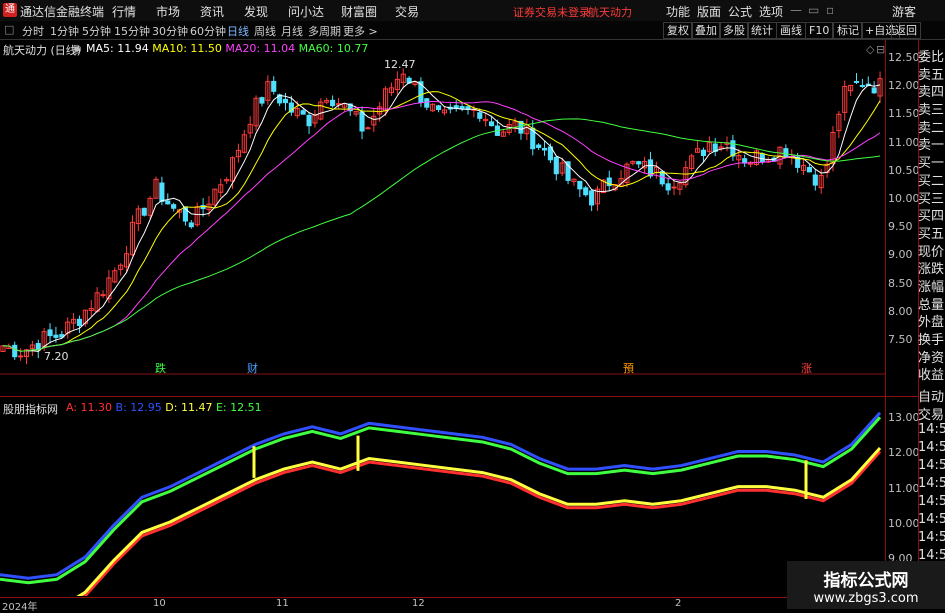 The height and width of the screenshot is (613, 945). Describe the element at coordinates (256, 11) in the screenshot. I see `menu-item-discover: 发现` at that location.